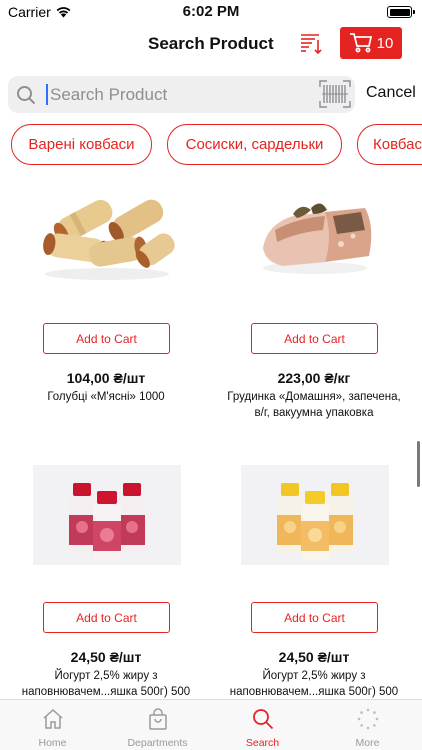  What do you see at coordinates (360, 43) in the screenshot?
I see `cart-icon` at bounding box center [360, 43].